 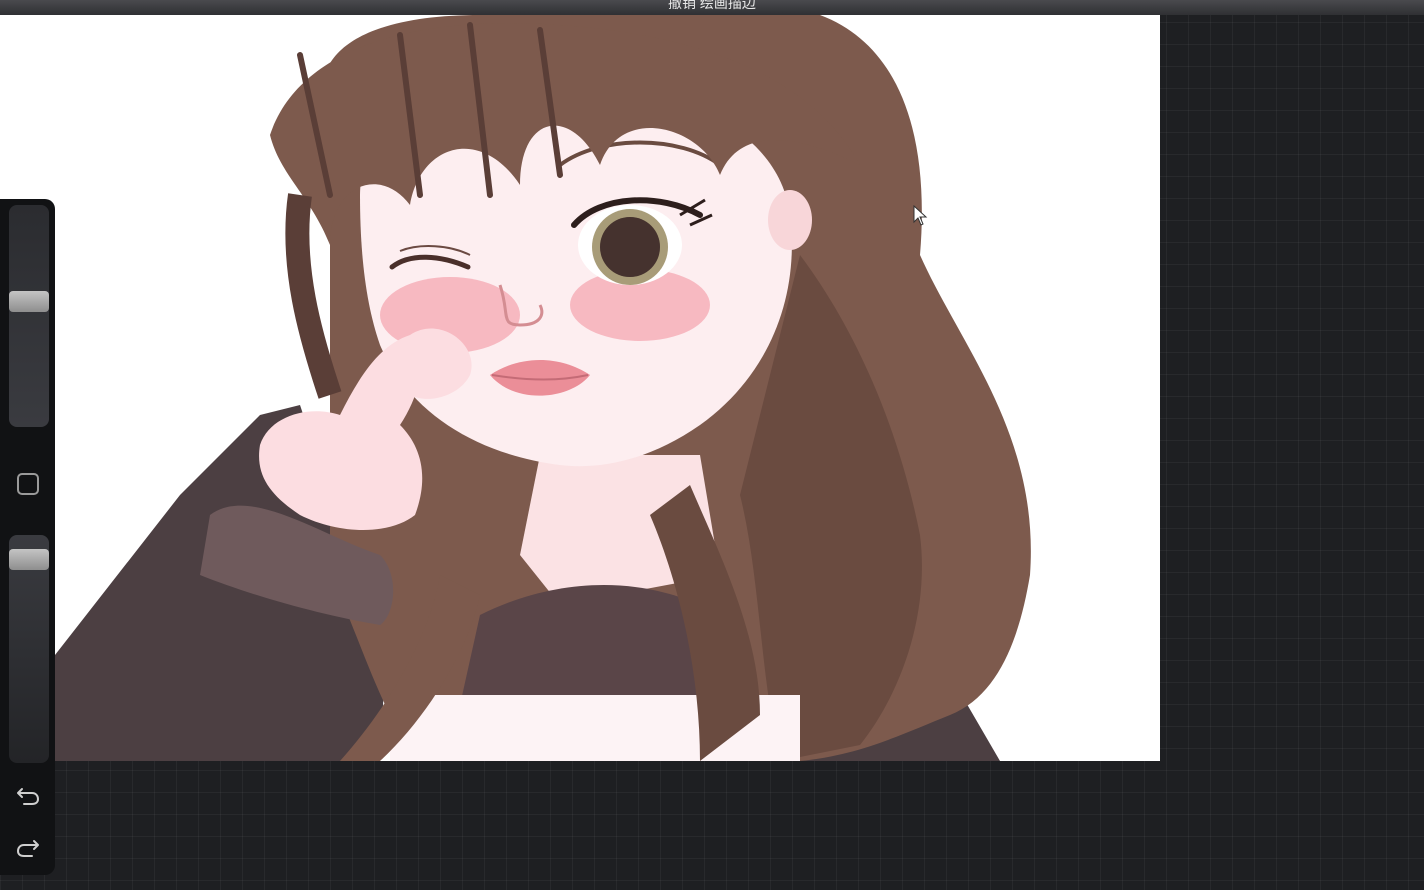 I want to click on title-bar: 撤销 绘画描边, so click(x=712, y=7).